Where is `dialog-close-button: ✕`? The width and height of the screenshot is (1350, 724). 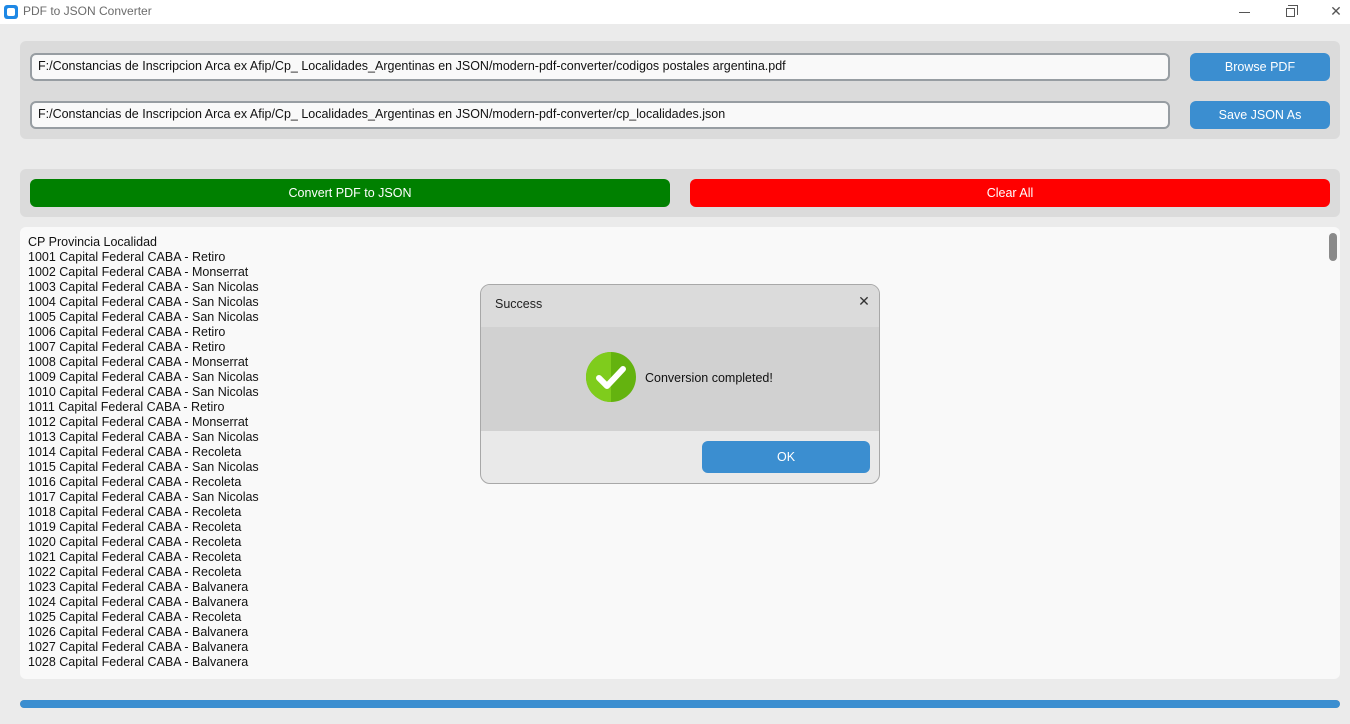
dialog-close-button: ✕ is located at coordinates (864, 302).